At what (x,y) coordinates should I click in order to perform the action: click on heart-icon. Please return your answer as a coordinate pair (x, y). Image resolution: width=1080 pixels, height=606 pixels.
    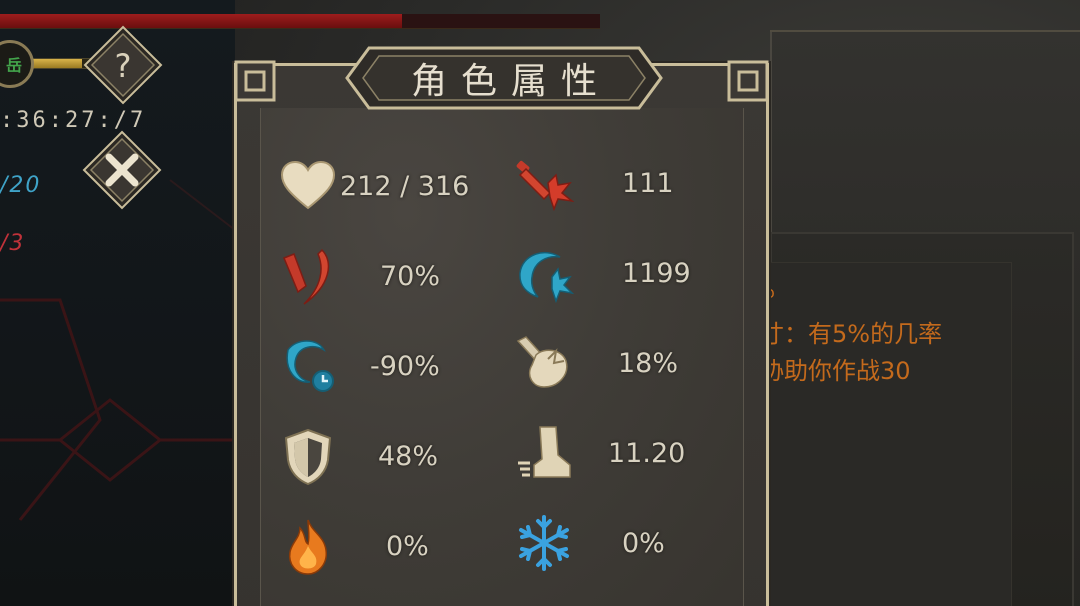
    Looking at the image, I should click on (308, 185).